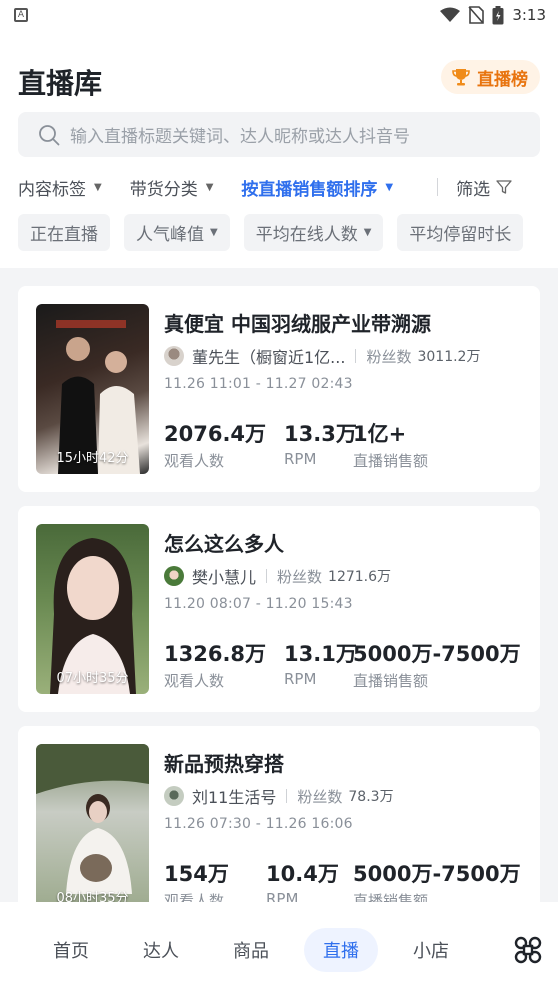  I want to click on duration-label: 07小时35分, so click(92, 678).